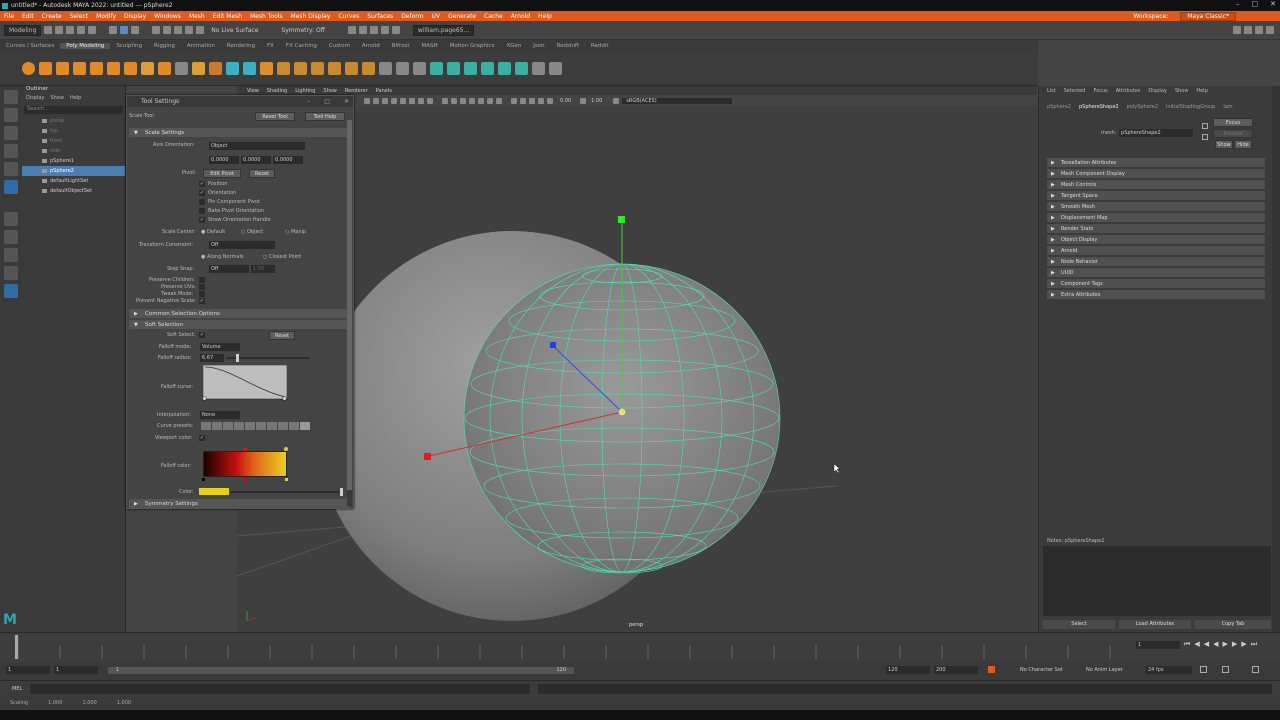 The height and width of the screenshot is (720, 1280). I want to click on use-lights-icon, so click(481, 100).